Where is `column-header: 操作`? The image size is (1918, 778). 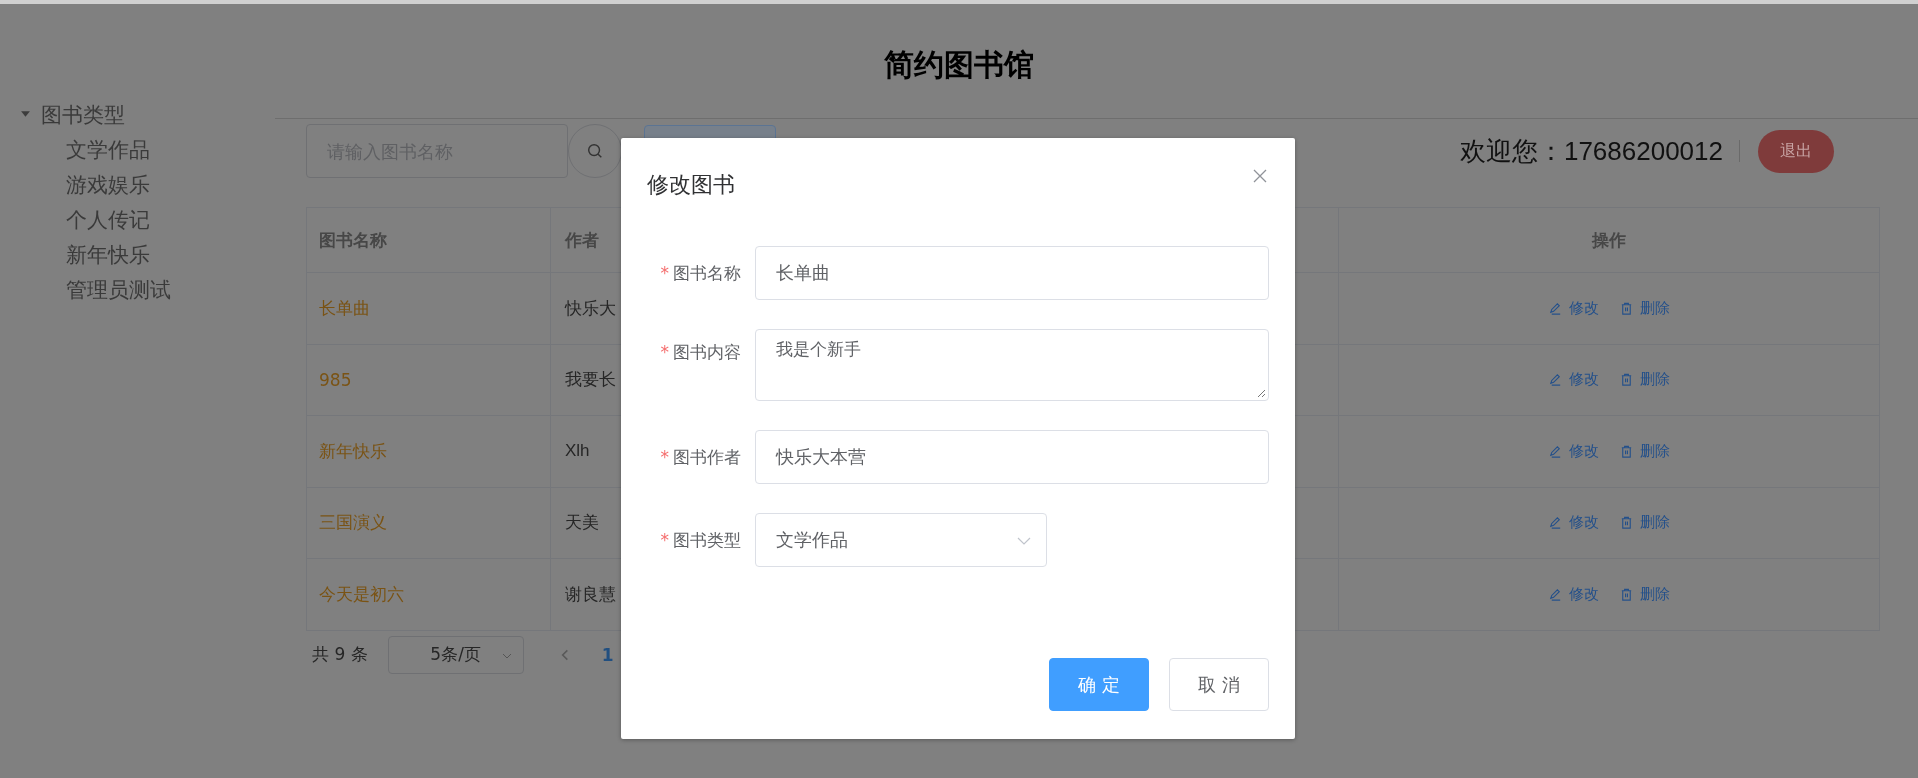
column-header: 操作 is located at coordinates (1609, 240).